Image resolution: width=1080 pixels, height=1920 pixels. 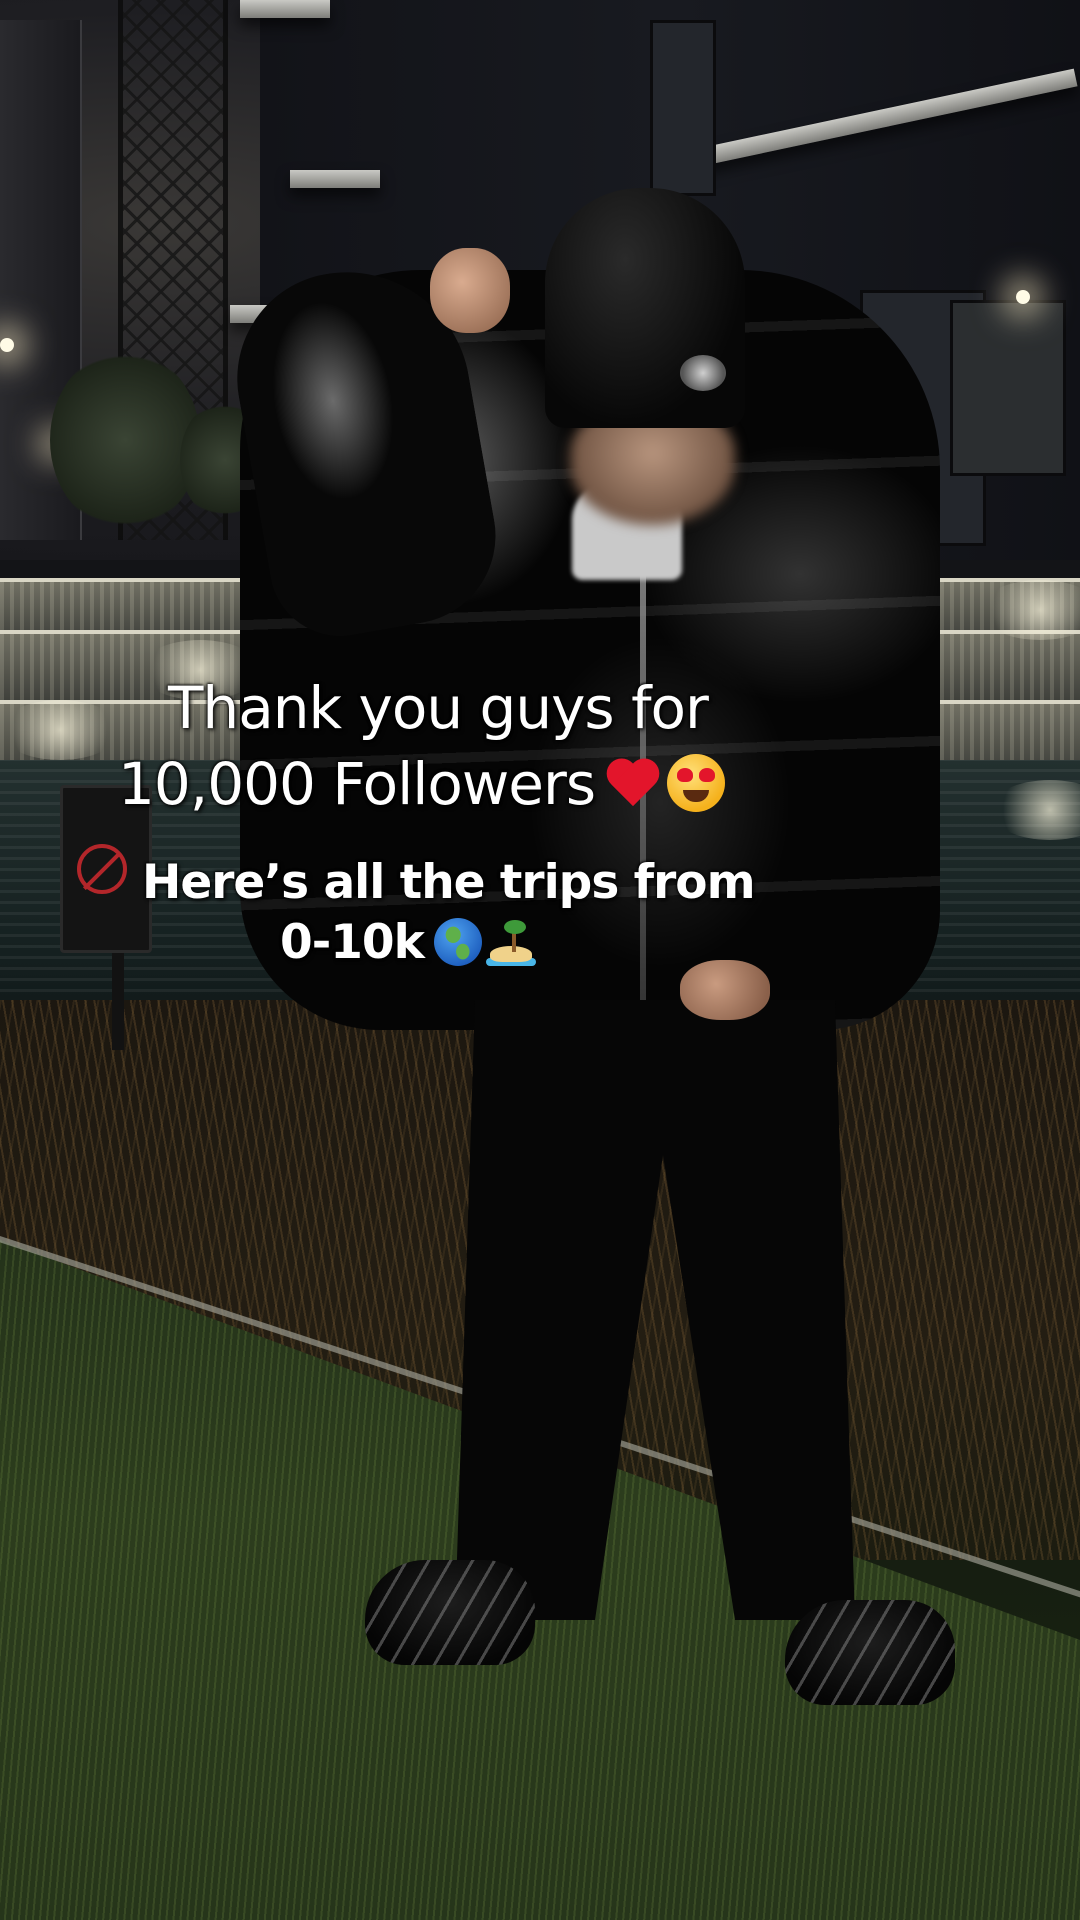 I want to click on caption-subtitle-line-1: Here’s all the trips from, so click(x=449, y=882).